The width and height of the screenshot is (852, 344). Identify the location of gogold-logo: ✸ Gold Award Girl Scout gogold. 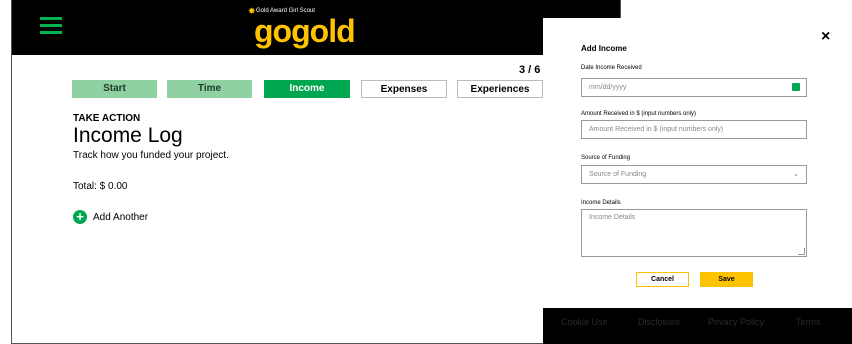
(314, 28).